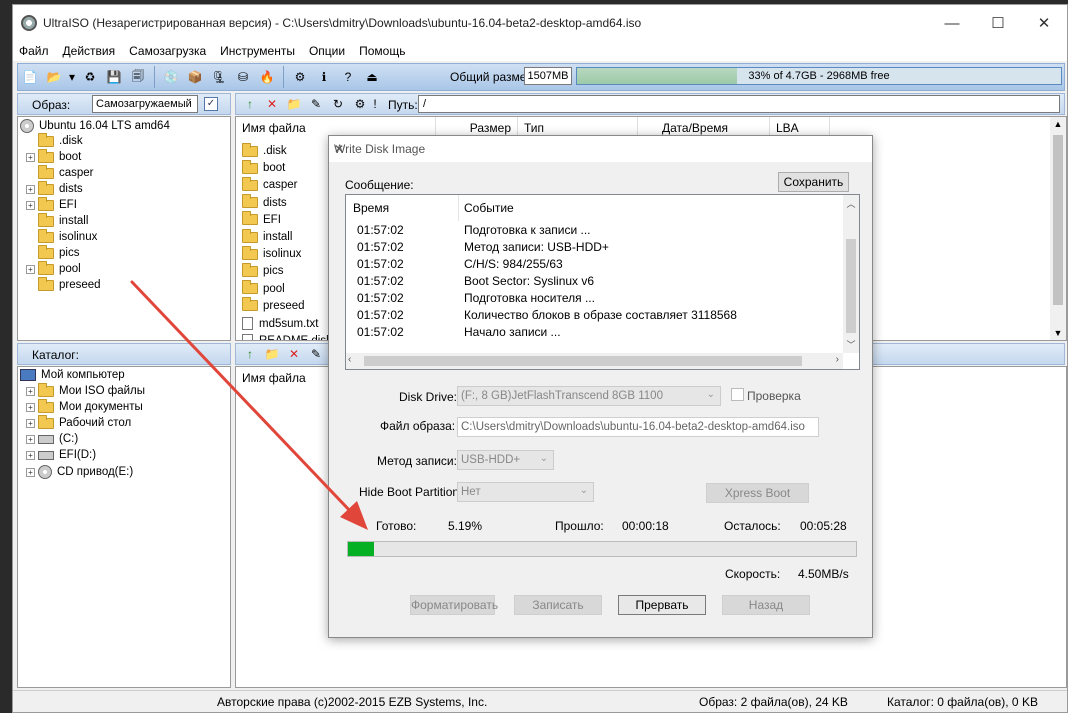 This screenshot has width=1068, height=713. I want to click on write-button: Записать, so click(558, 605).